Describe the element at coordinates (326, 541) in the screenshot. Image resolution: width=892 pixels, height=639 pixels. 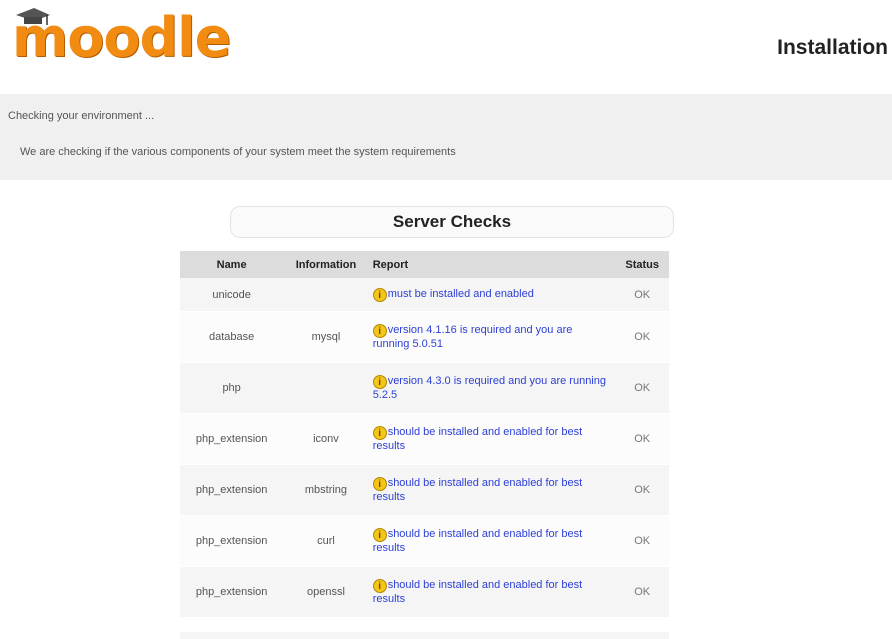
I see `row-information: curl` at that location.